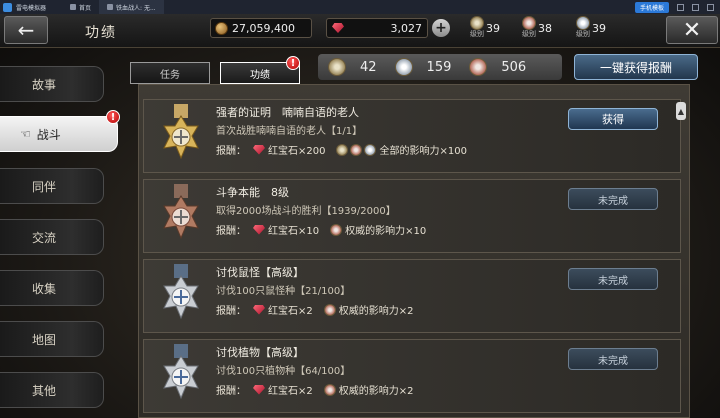  I want to click on claim-all-rewards-button: 一键获得报酬, so click(636, 67).